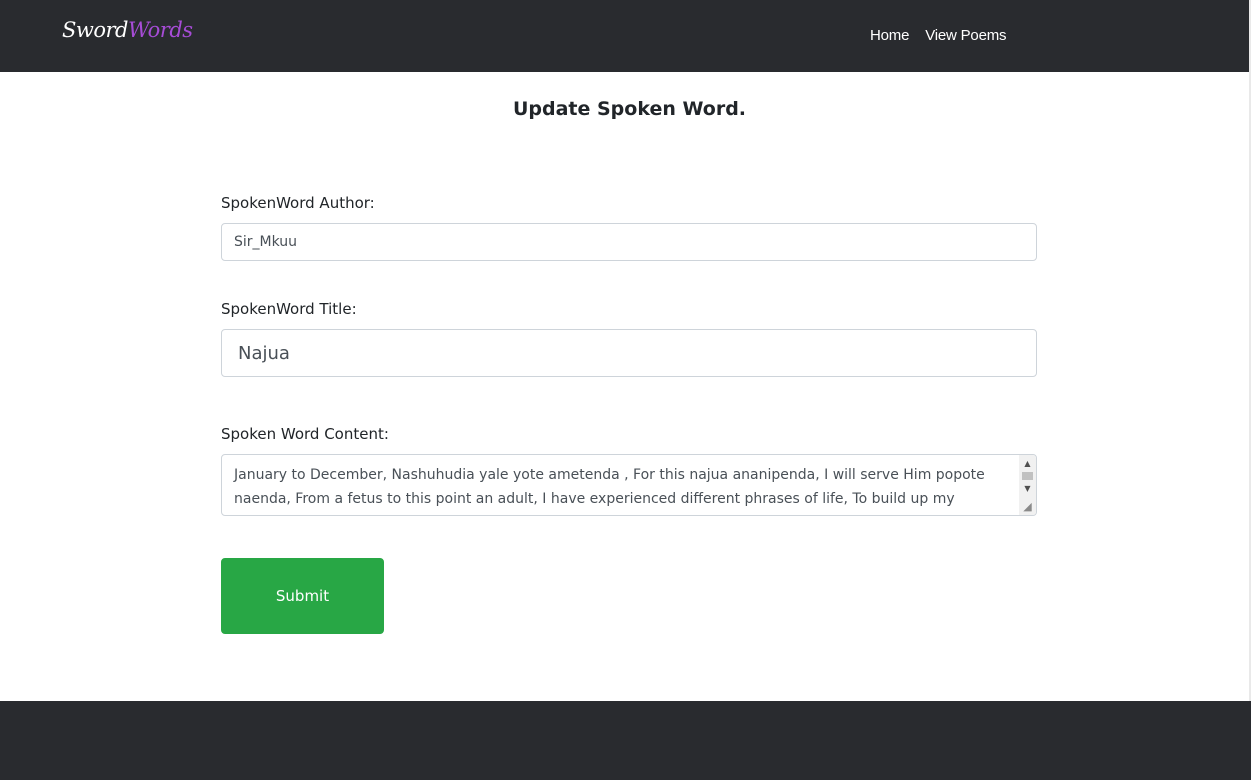 The height and width of the screenshot is (780, 1251). Describe the element at coordinates (302, 596) in the screenshot. I see `submit-button: Submit` at that location.